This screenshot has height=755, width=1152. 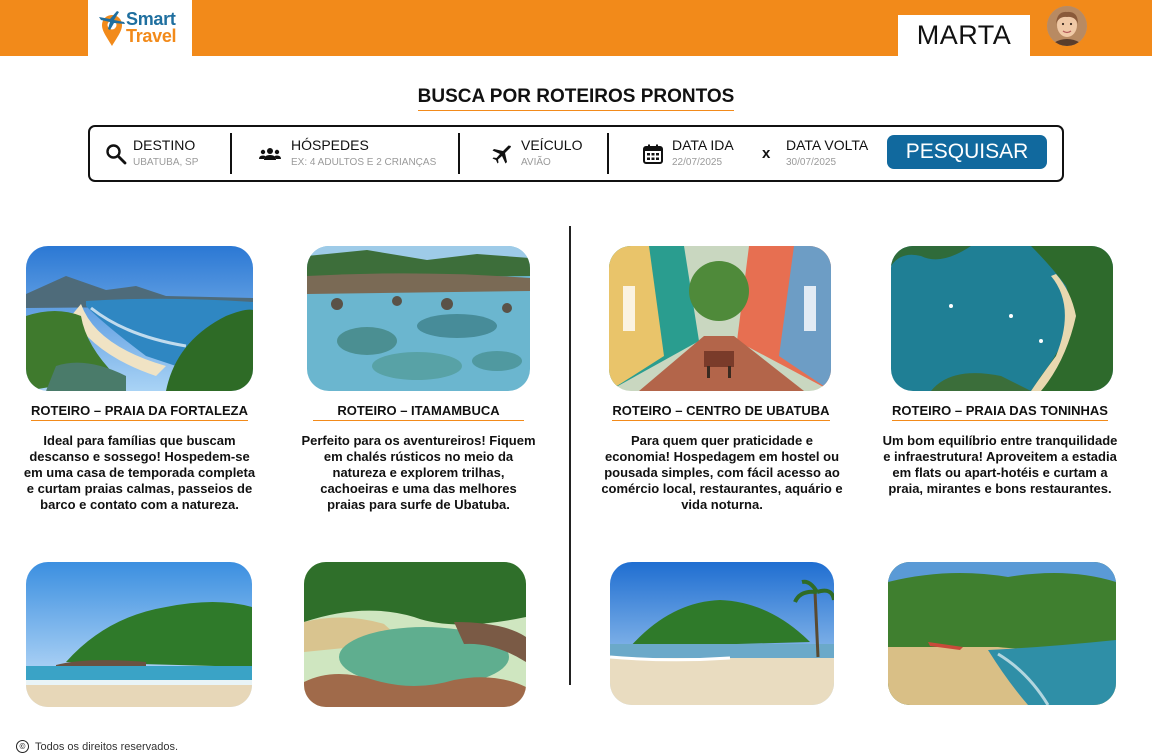 I want to click on card-image-toninhas, so click(x=1002, y=318).